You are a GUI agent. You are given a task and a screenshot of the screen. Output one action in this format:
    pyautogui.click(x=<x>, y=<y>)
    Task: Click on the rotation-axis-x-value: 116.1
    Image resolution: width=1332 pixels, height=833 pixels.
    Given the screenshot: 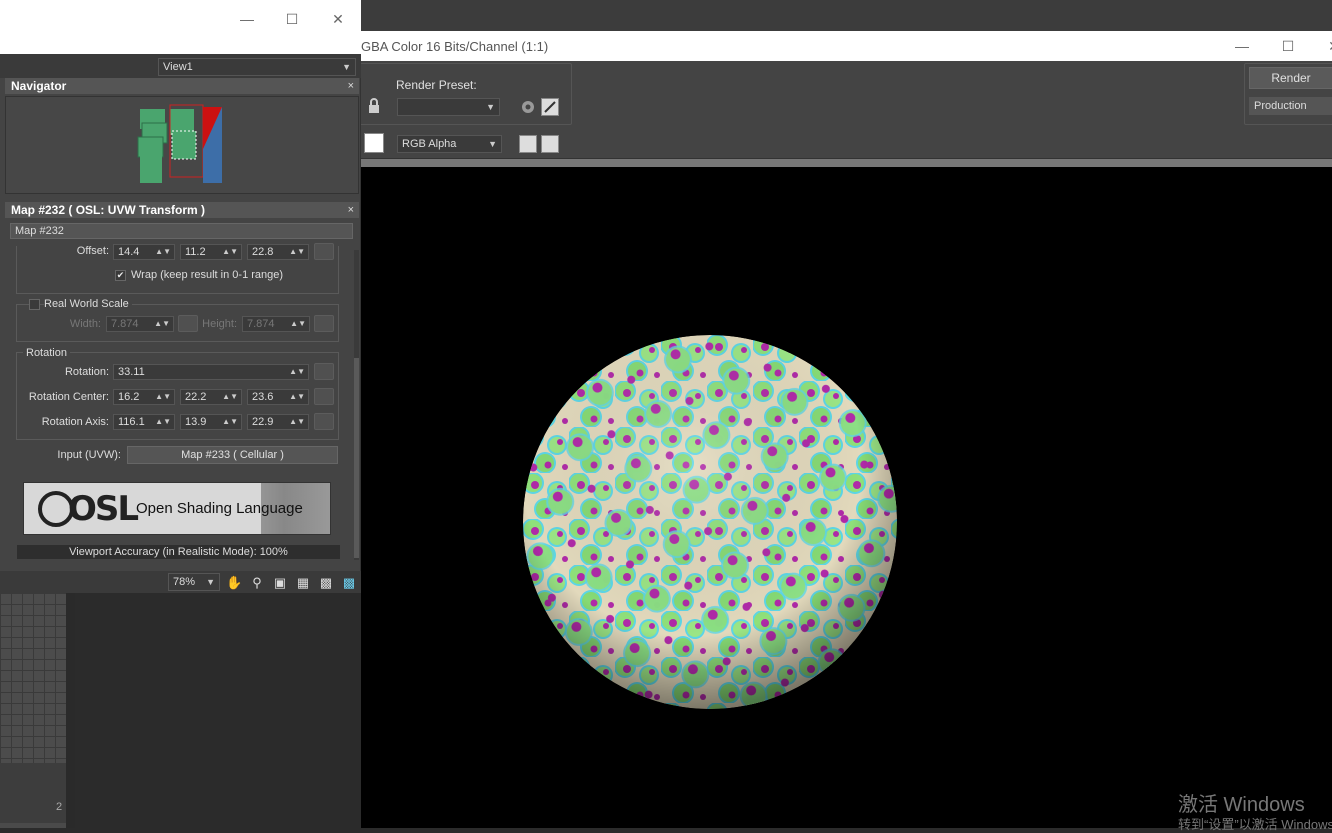 What is the action you would take?
    pyautogui.click(x=131, y=422)
    